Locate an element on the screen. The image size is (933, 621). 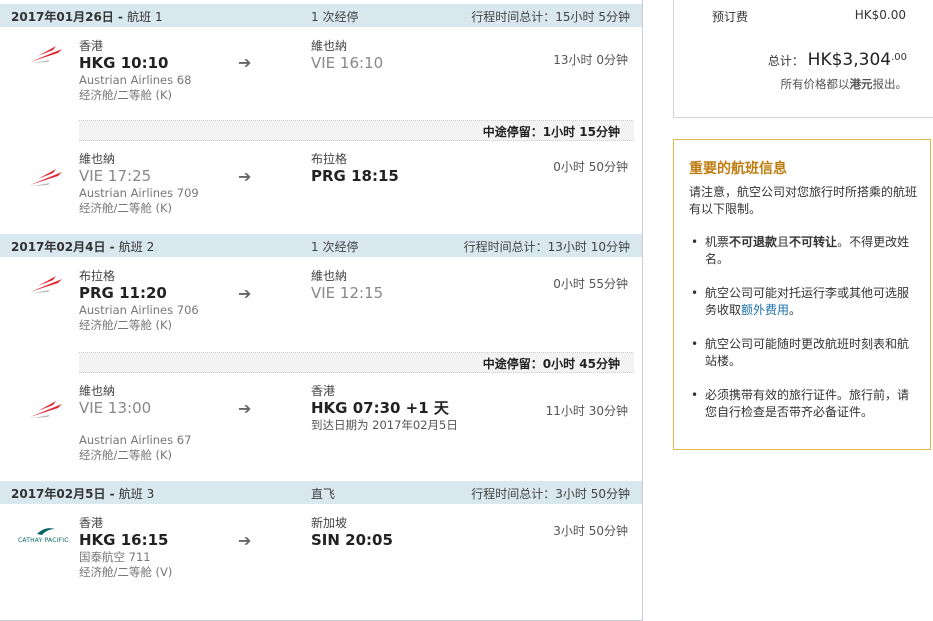
arrival-date-note: 到达日期为 2017年02月5日 is located at coordinates (384, 425).